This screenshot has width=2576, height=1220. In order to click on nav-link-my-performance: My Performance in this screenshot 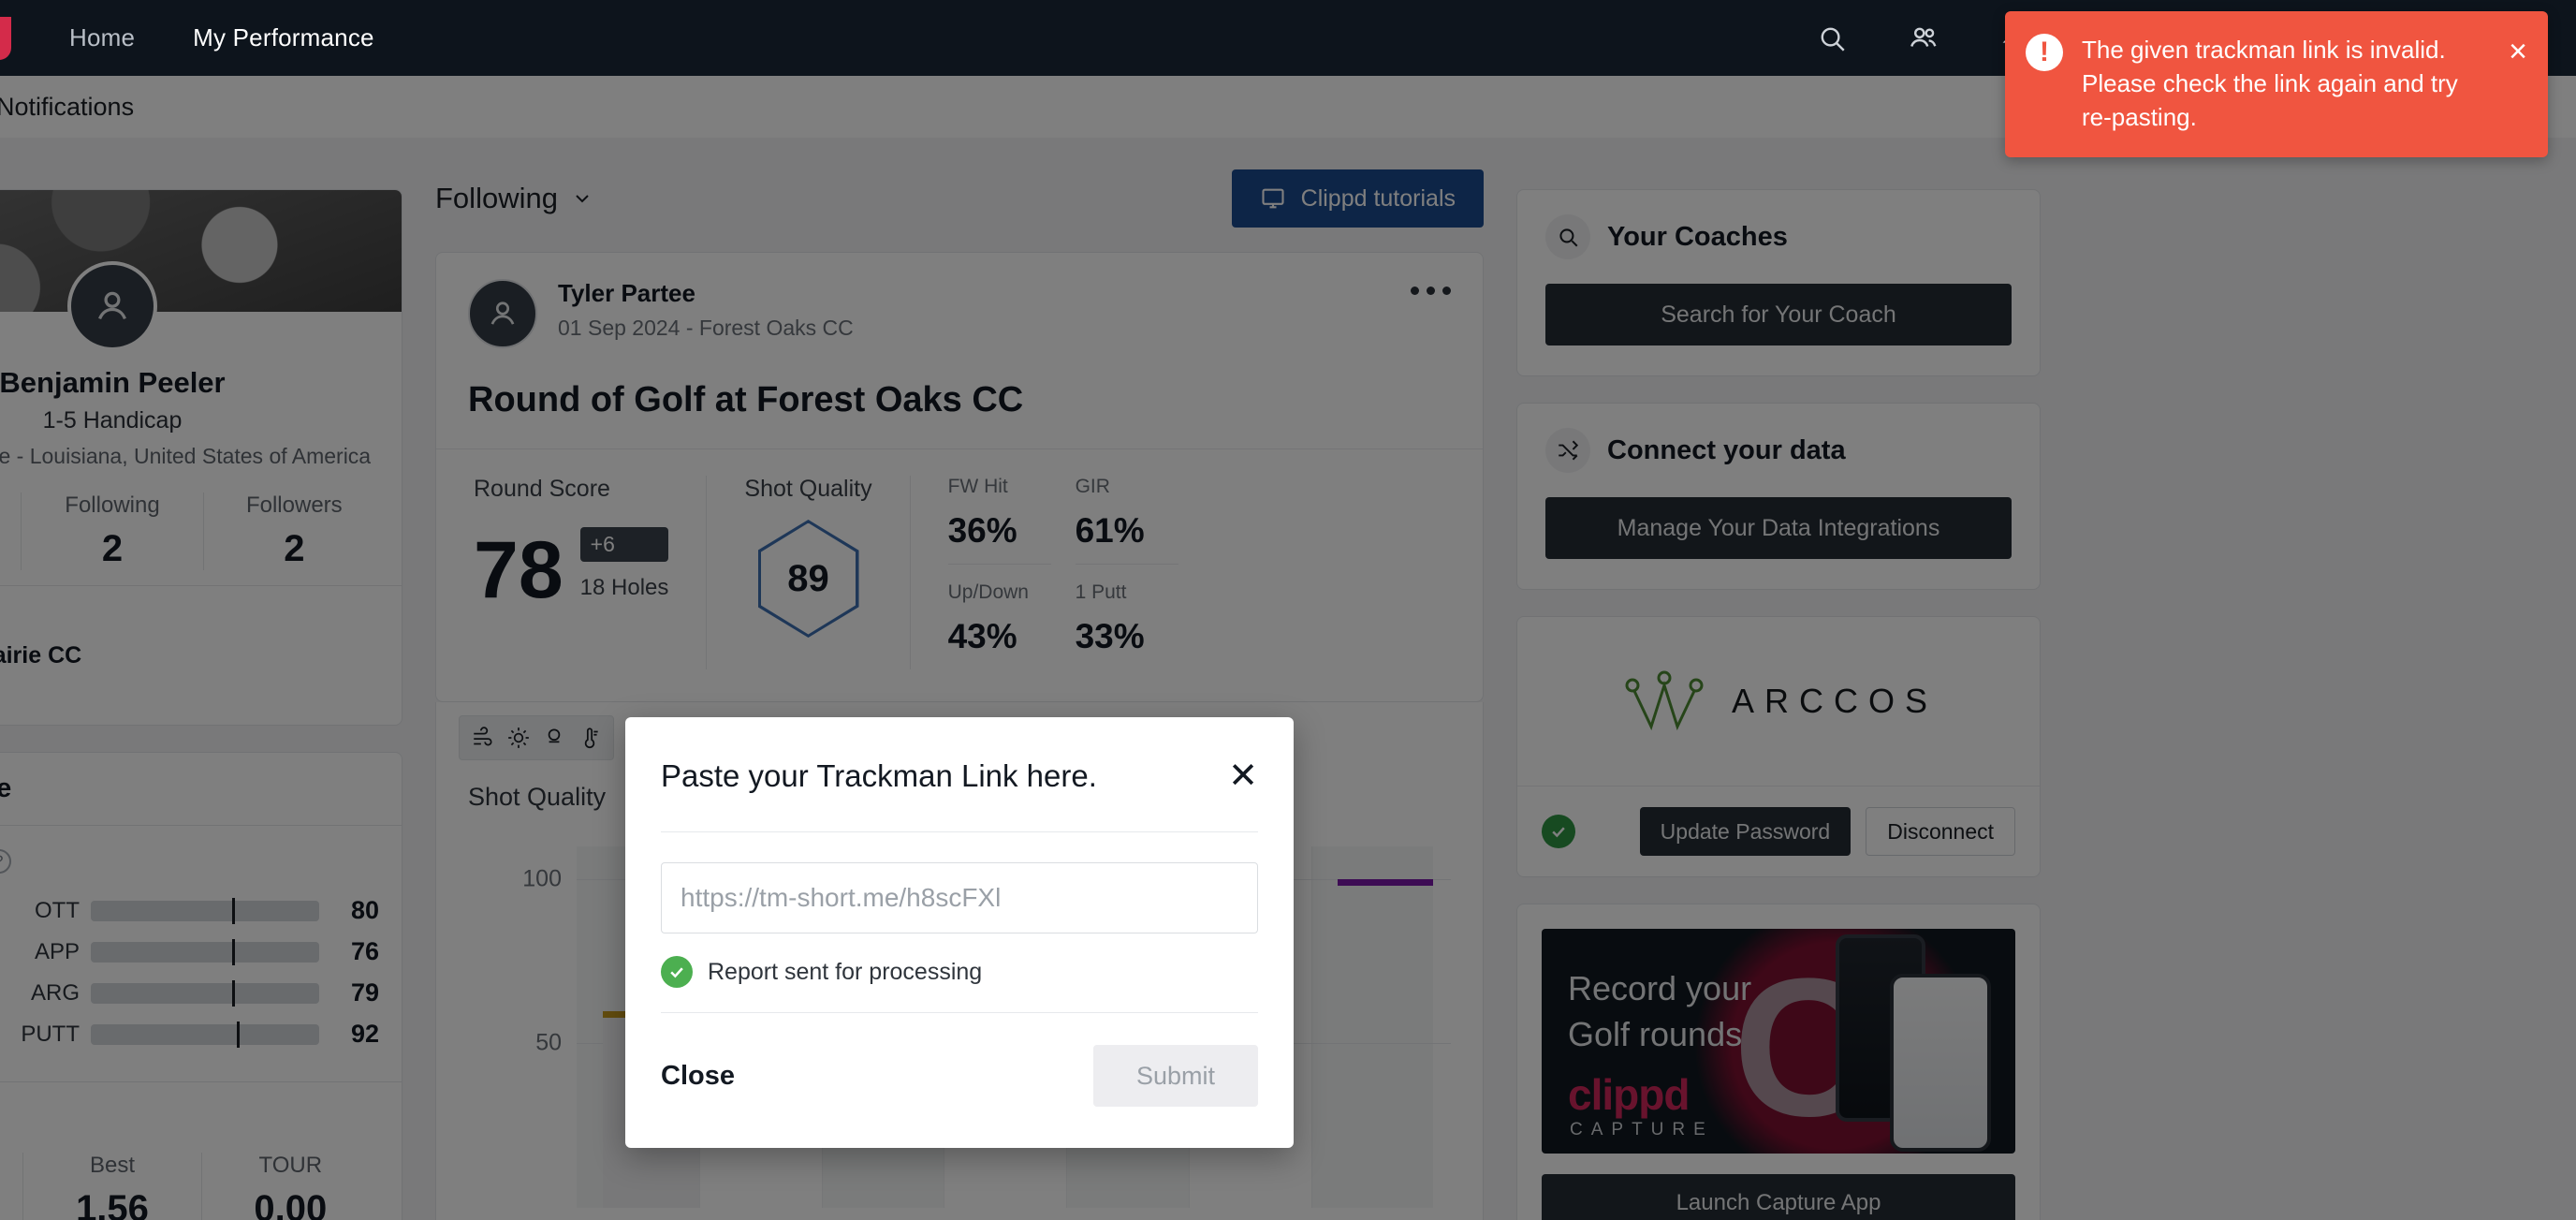, I will do `click(283, 37)`.